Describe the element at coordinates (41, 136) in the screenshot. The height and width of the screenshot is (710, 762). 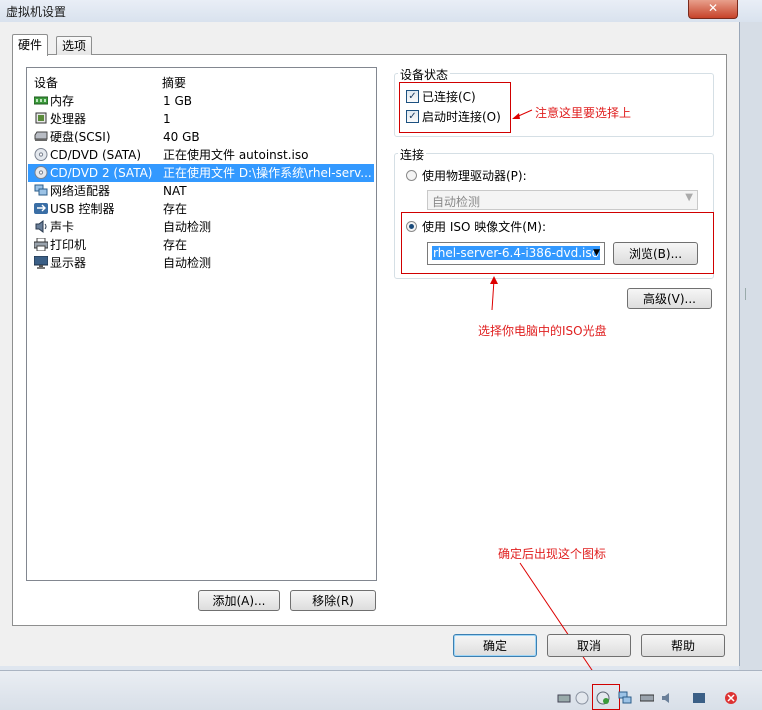
I see `hard-disk-icon` at that location.